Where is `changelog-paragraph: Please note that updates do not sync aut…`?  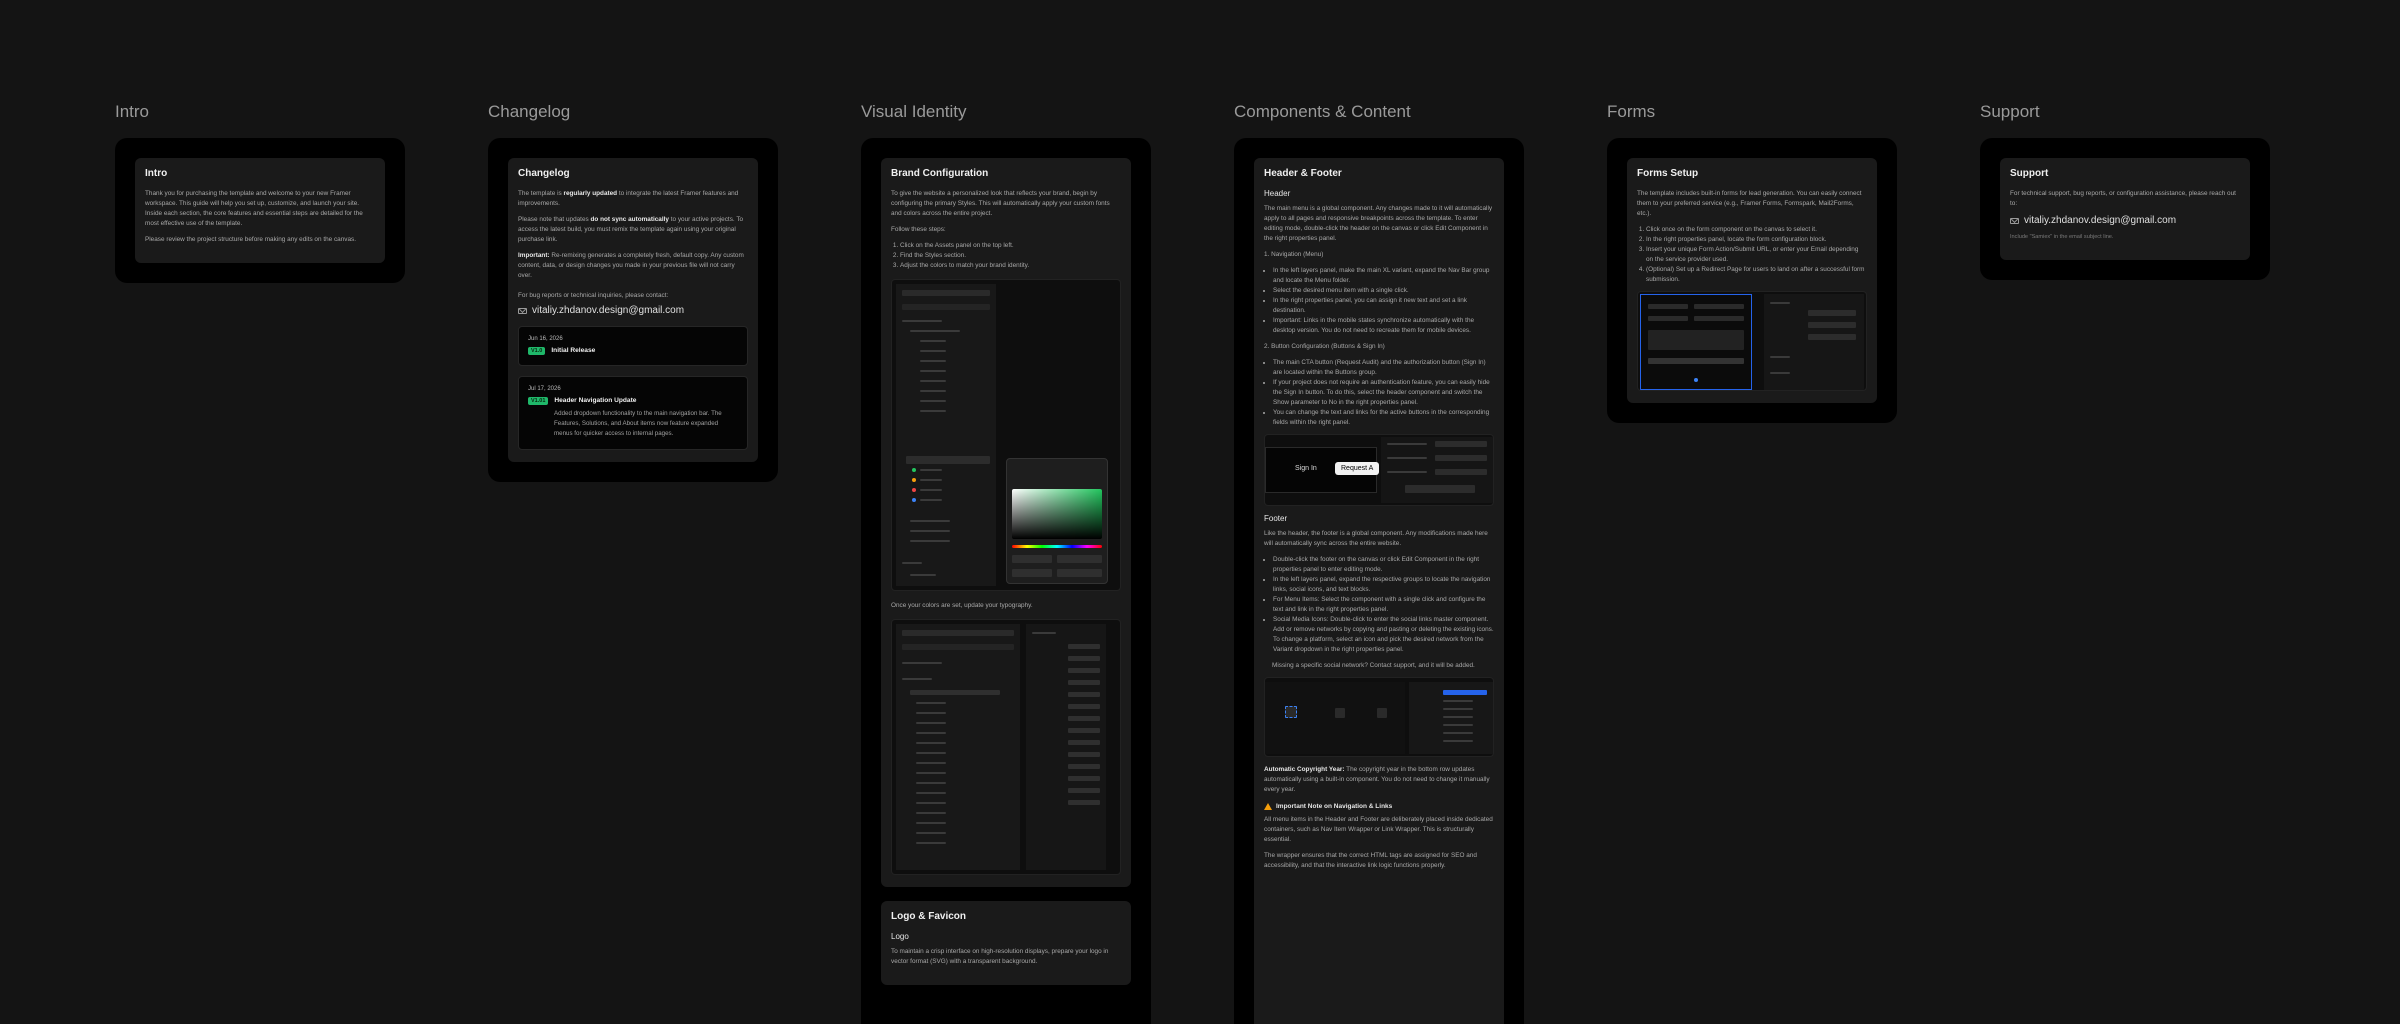 changelog-paragraph: Please note that updates do not sync aut… is located at coordinates (631, 229).